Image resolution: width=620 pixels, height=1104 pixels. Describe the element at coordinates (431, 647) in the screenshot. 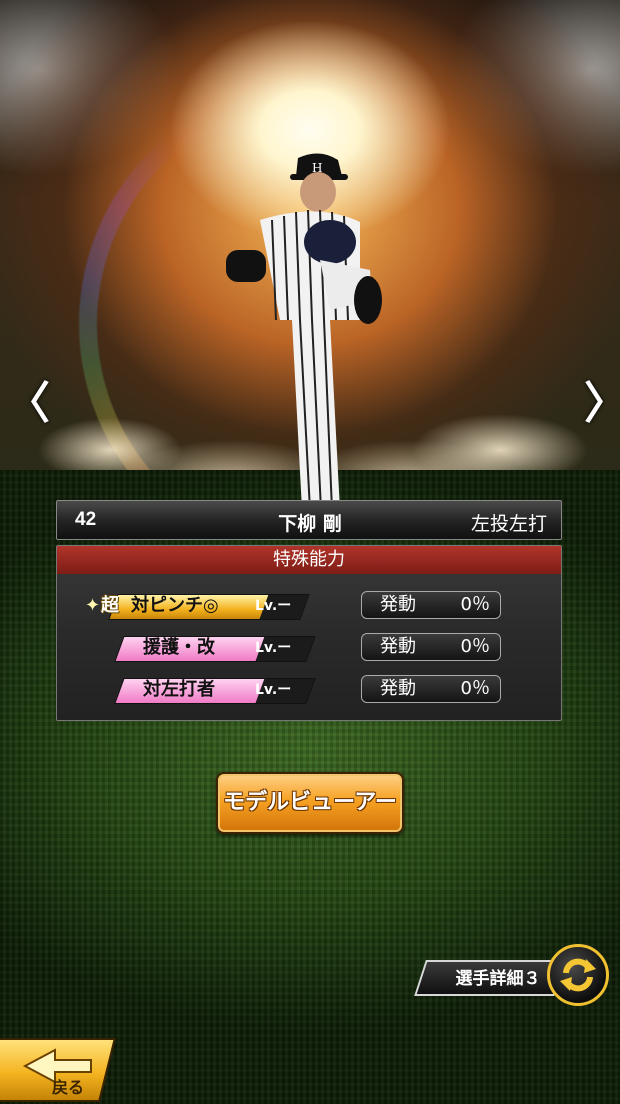

I see `skill-activation-2: 発動 0％` at that location.